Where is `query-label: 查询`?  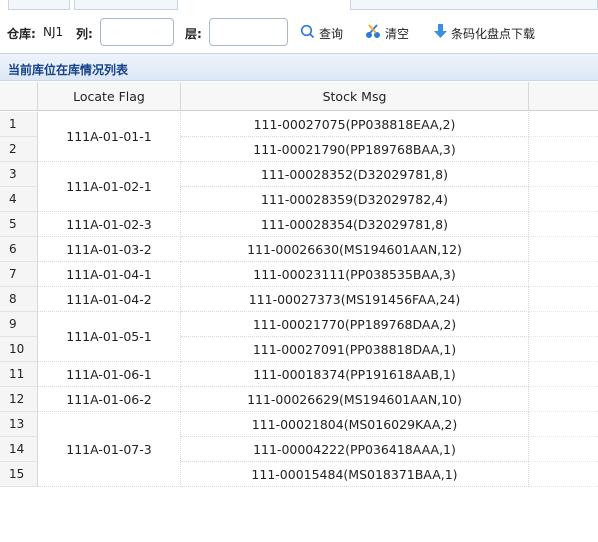 query-label: 查询 is located at coordinates (331, 33).